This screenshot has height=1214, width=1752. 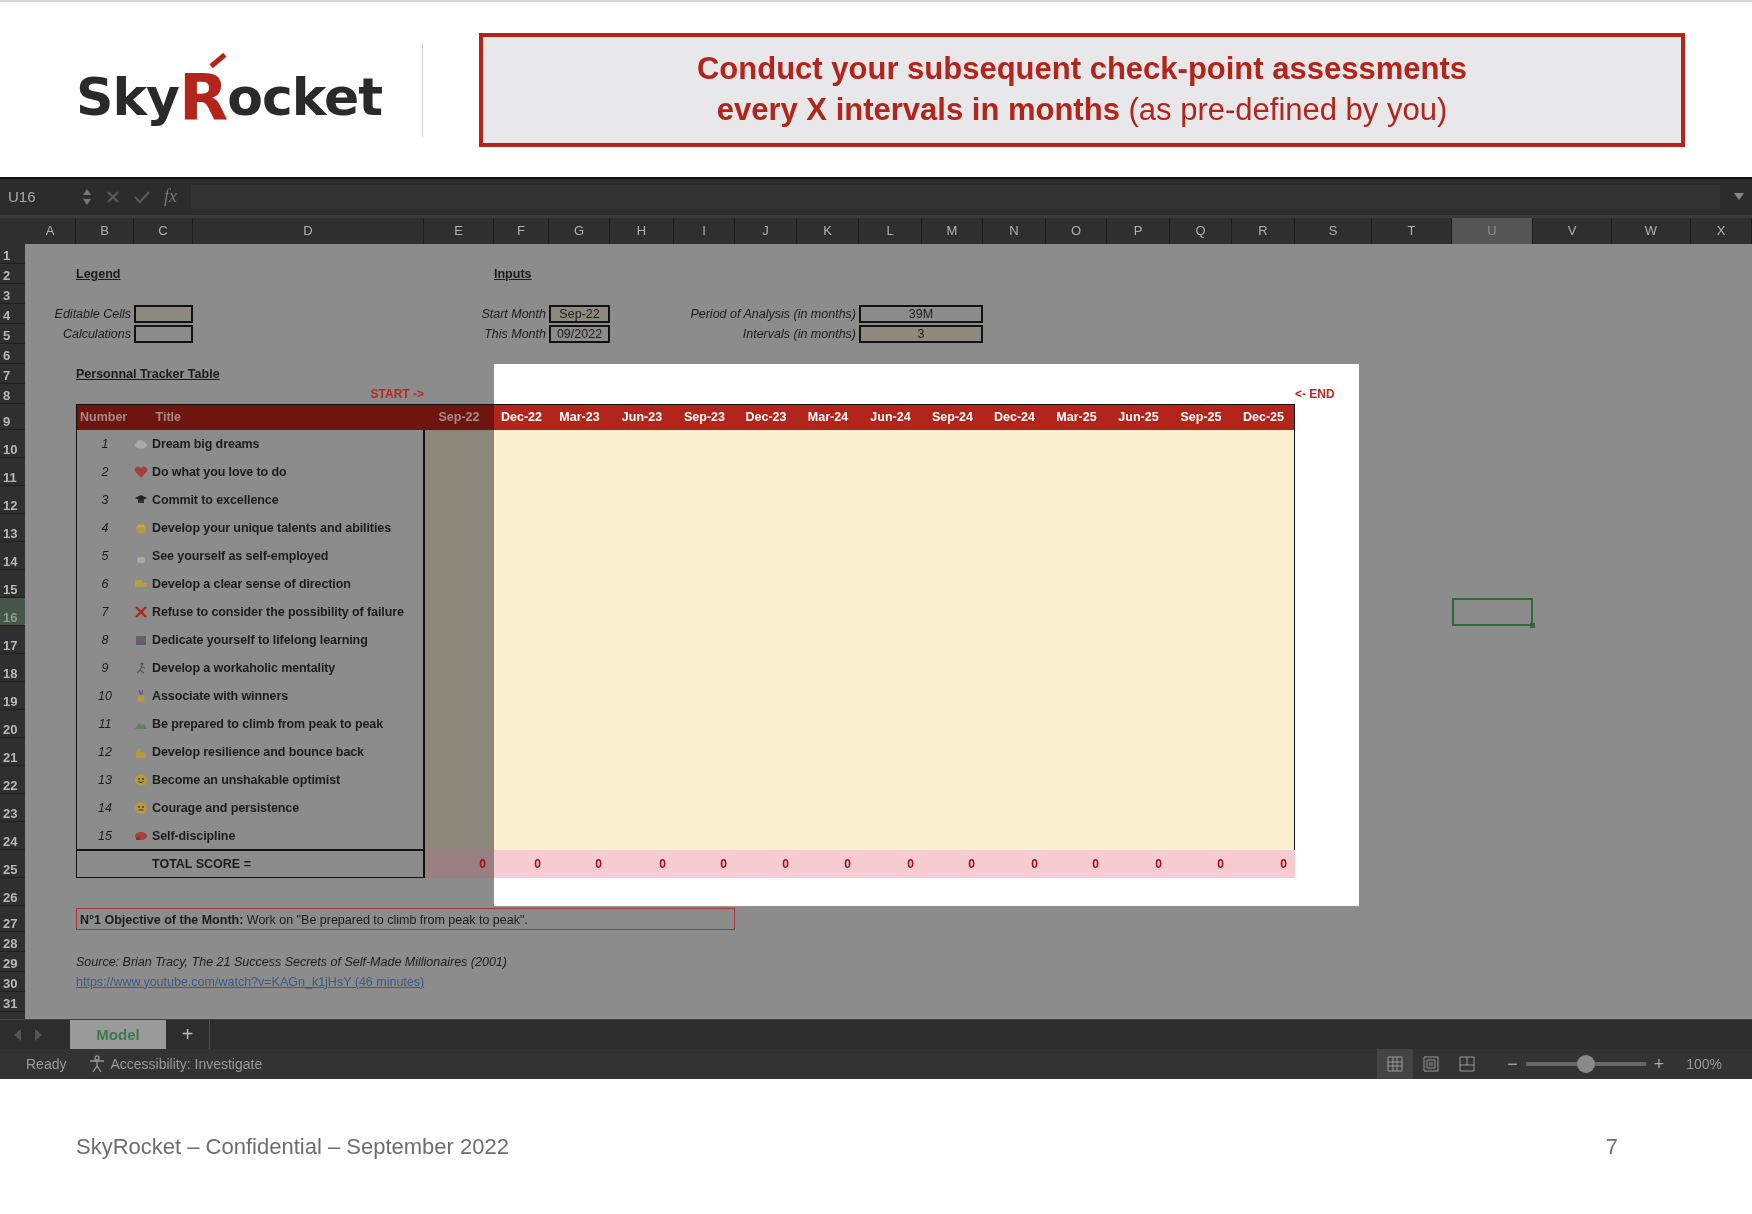 I want to click on row-header: 17, so click(x=12, y=639).